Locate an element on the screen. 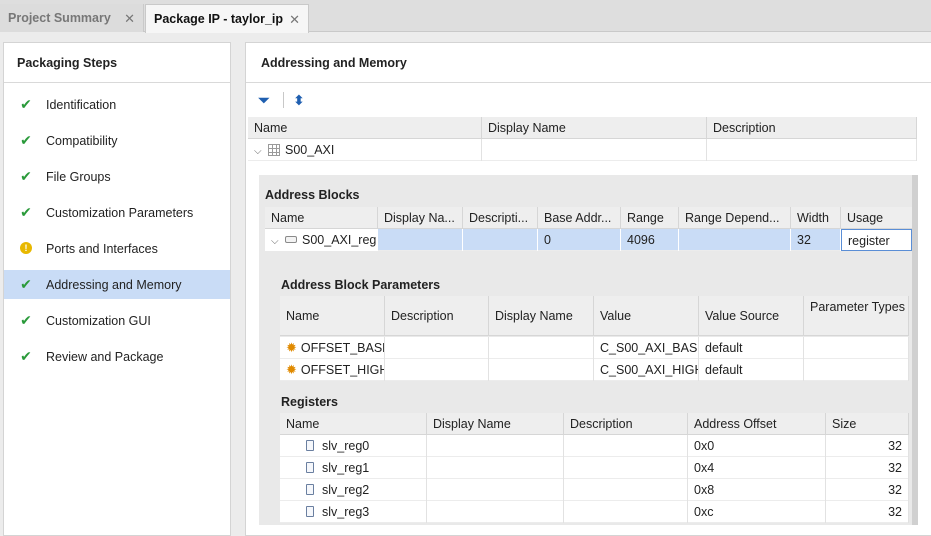 The width and height of the screenshot is (931, 536). column-header: Value is located at coordinates (646, 316).